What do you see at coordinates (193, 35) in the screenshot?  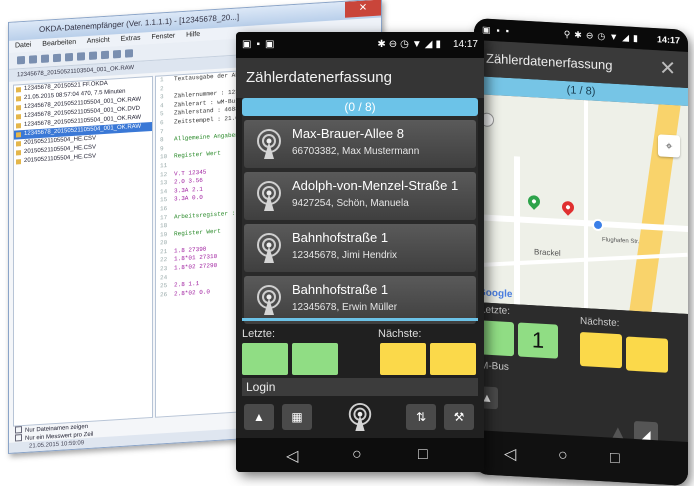 I see `menu-hilfe: Hilfe` at bounding box center [193, 35].